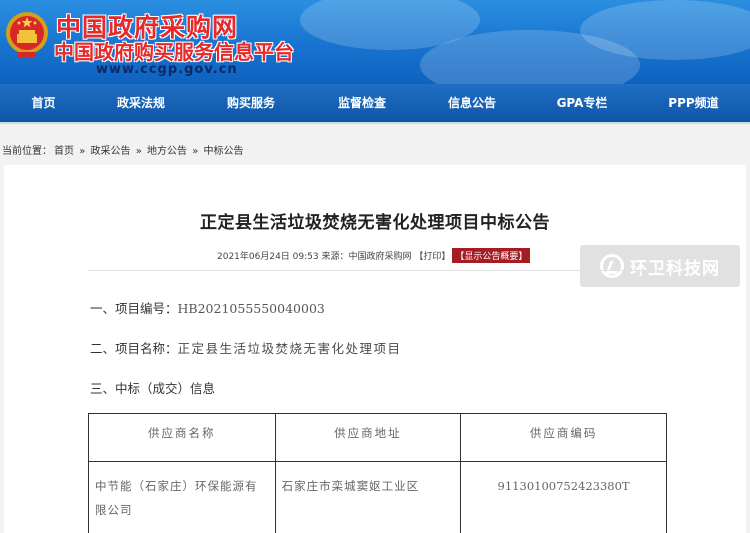 The image size is (750, 533). I want to click on nav-item-home: 首页, so click(43, 103).